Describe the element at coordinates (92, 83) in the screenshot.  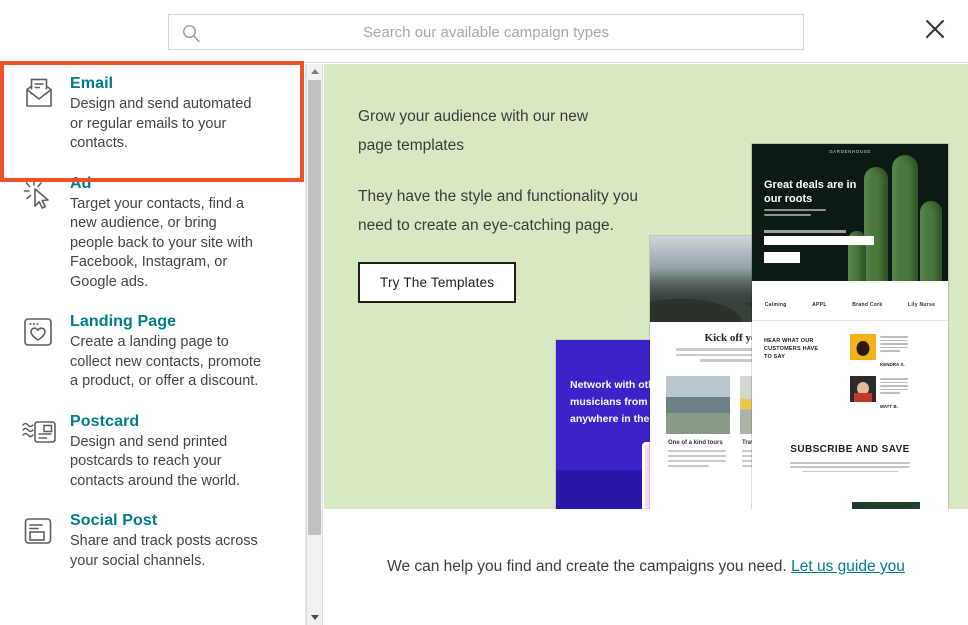
I see `sidebar-item-email-title: Email` at that location.